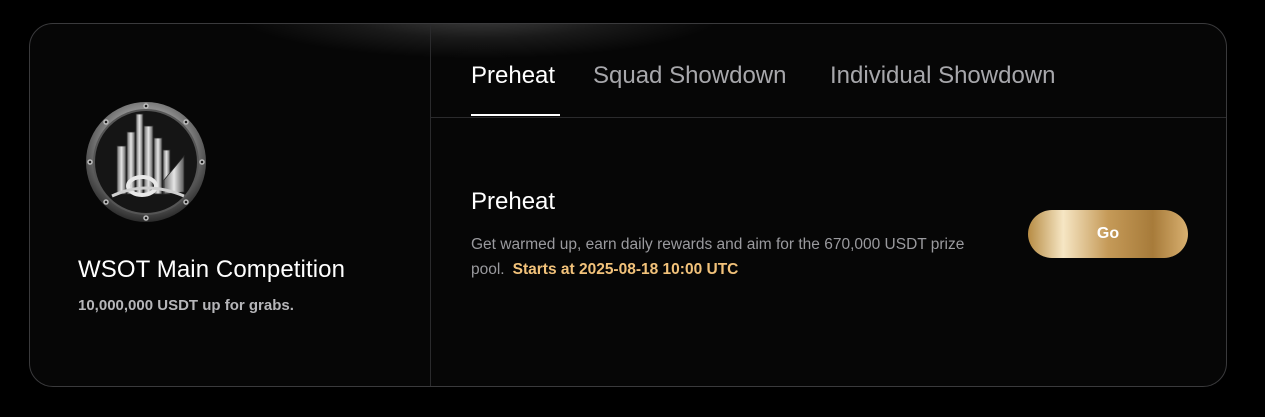  What do you see at coordinates (513, 76) in the screenshot?
I see `tab-preheat: Preheat` at bounding box center [513, 76].